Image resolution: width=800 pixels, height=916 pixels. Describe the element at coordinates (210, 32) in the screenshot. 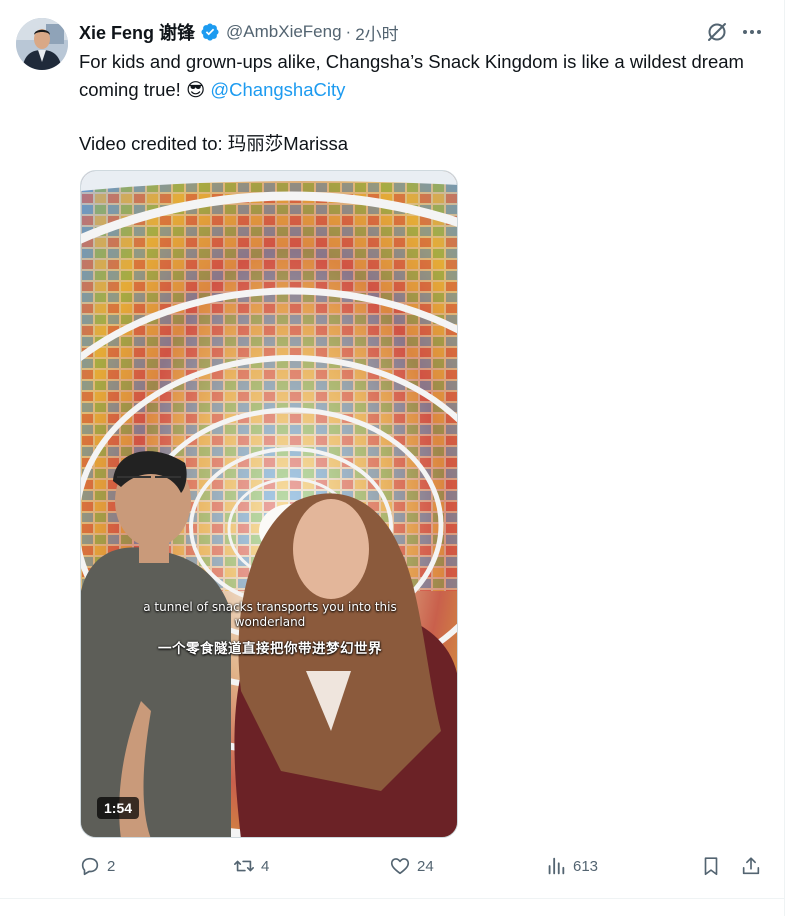

I see `verified-badge-icon` at that location.